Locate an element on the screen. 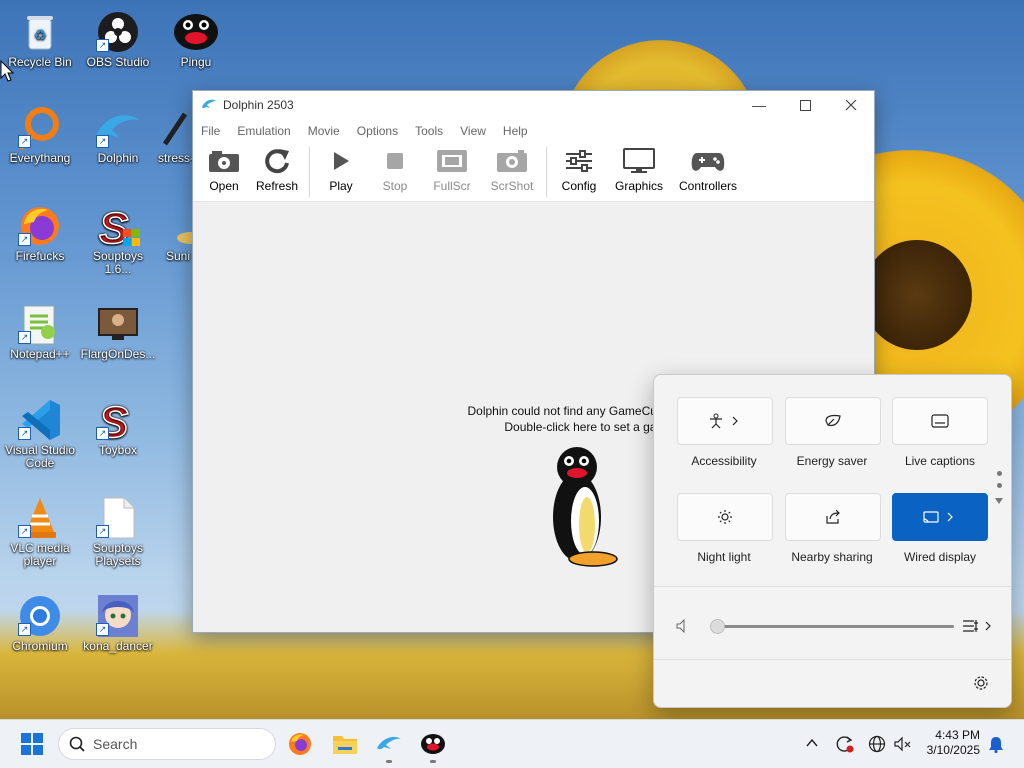 This screenshot has width=1024, height=768. energy-saver-tile is located at coordinates (833, 421).